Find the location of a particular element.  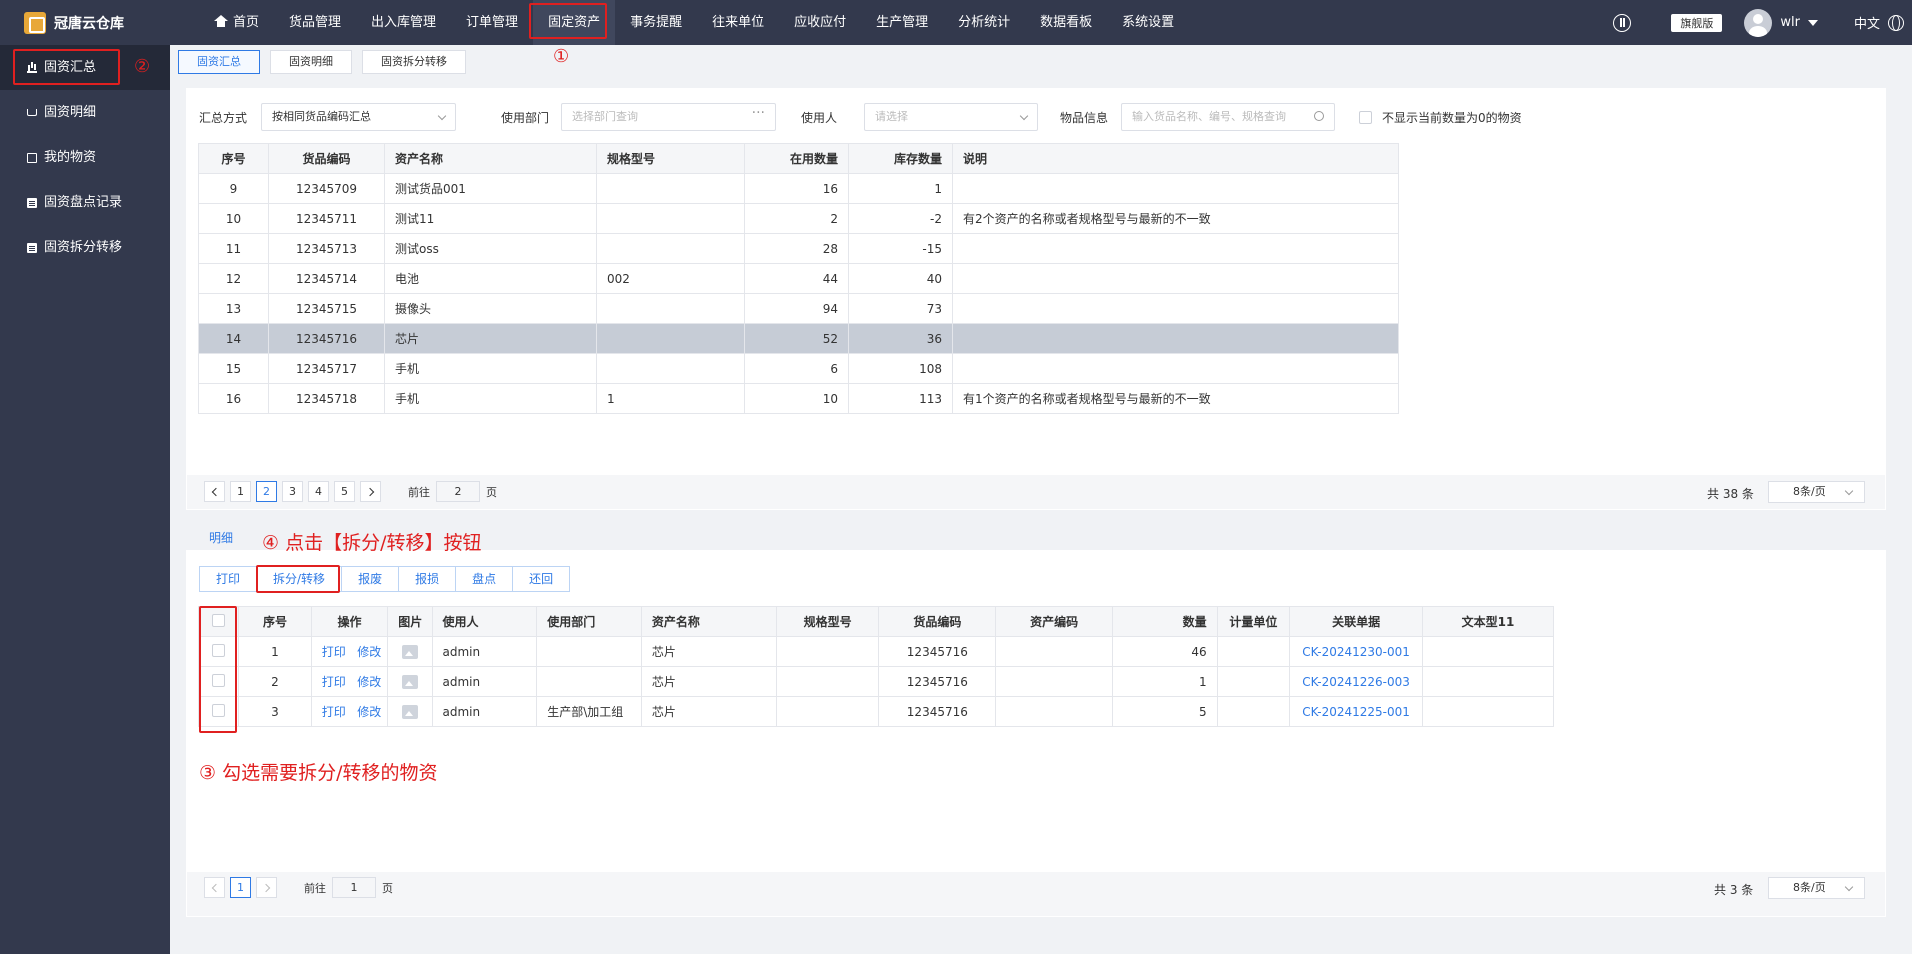

table-row: 1 打印 修改 admin 芯片 12345716 46 CK-20241230-001 is located at coordinates (875, 651).